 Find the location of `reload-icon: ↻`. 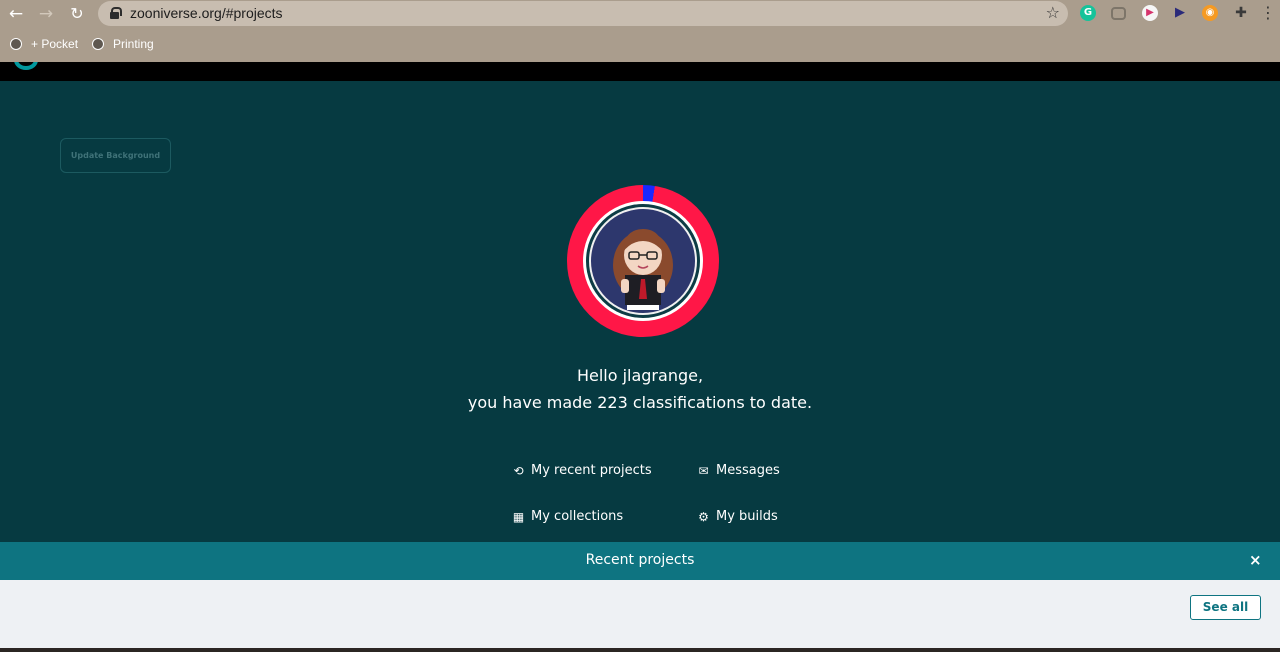

reload-icon: ↻ is located at coordinates (77, 14).